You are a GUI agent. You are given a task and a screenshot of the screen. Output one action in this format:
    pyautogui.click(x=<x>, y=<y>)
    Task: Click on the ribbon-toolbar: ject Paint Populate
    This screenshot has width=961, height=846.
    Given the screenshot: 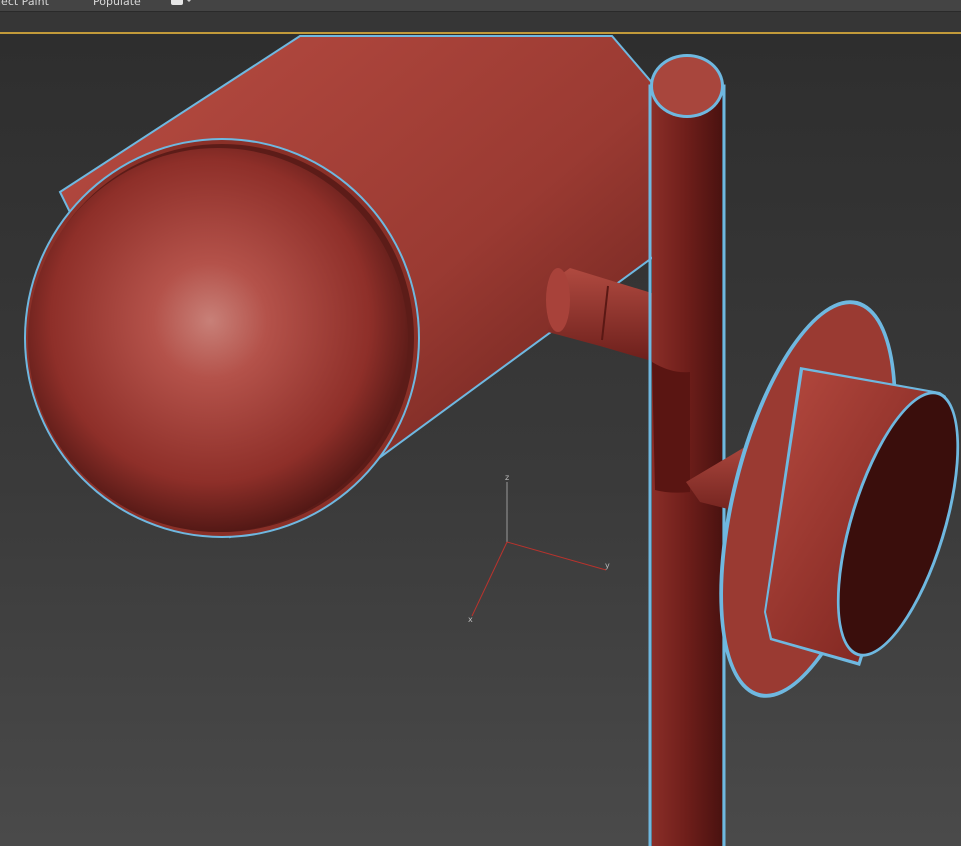 What is the action you would take?
    pyautogui.click(x=480, y=6)
    